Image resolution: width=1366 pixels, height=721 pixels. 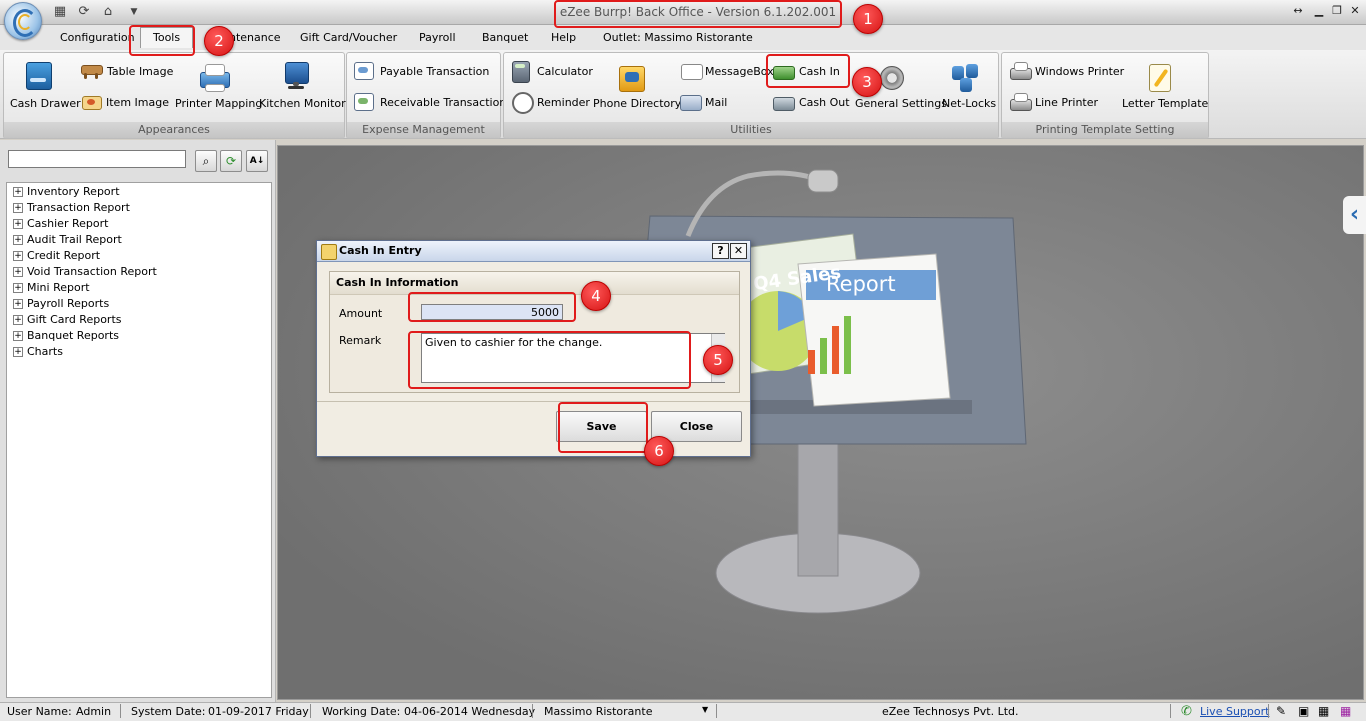 What do you see at coordinates (437, 37) in the screenshot?
I see `menu-payroll: Payroll` at bounding box center [437, 37].